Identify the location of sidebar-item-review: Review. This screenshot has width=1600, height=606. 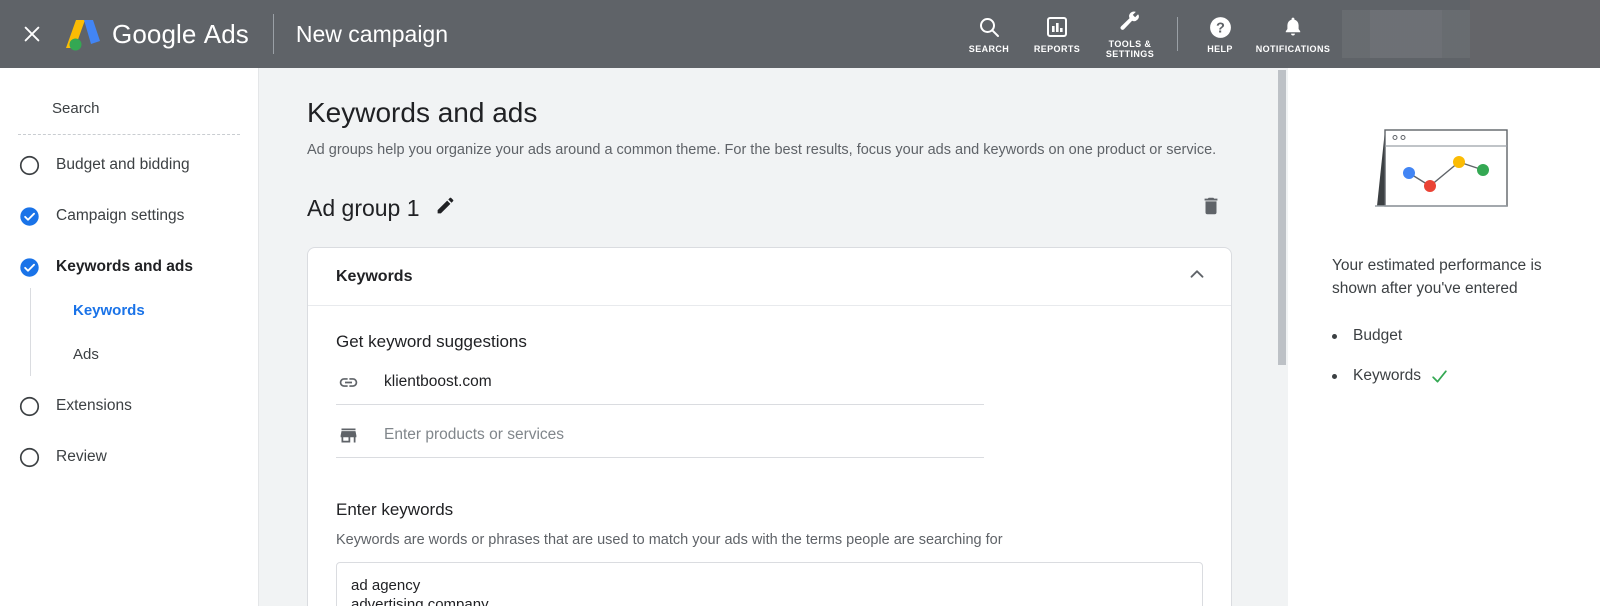
(129, 457).